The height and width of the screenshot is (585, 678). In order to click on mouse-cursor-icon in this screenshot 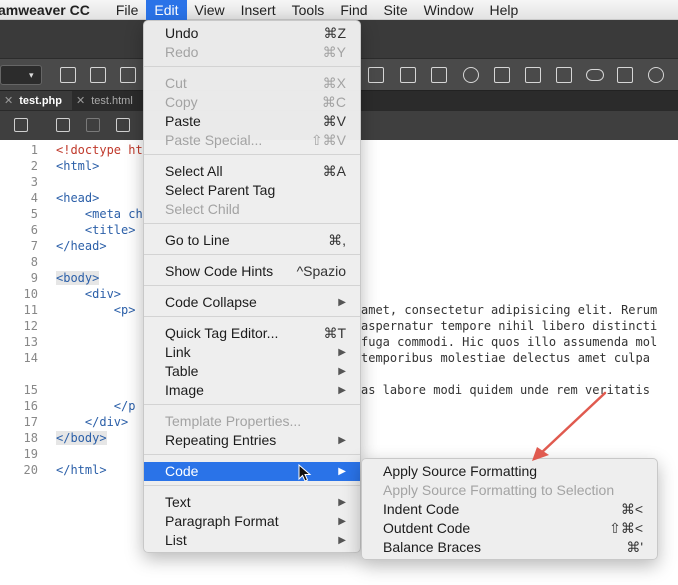, I will do `click(305, 473)`.